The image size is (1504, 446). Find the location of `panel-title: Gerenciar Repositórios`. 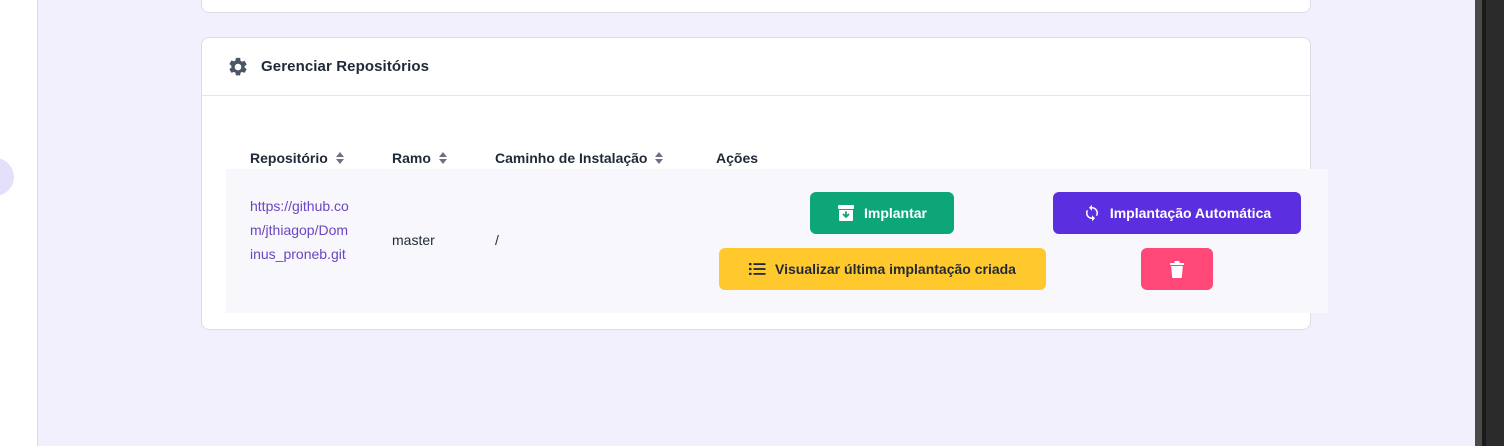

panel-title: Gerenciar Repositórios is located at coordinates (345, 66).